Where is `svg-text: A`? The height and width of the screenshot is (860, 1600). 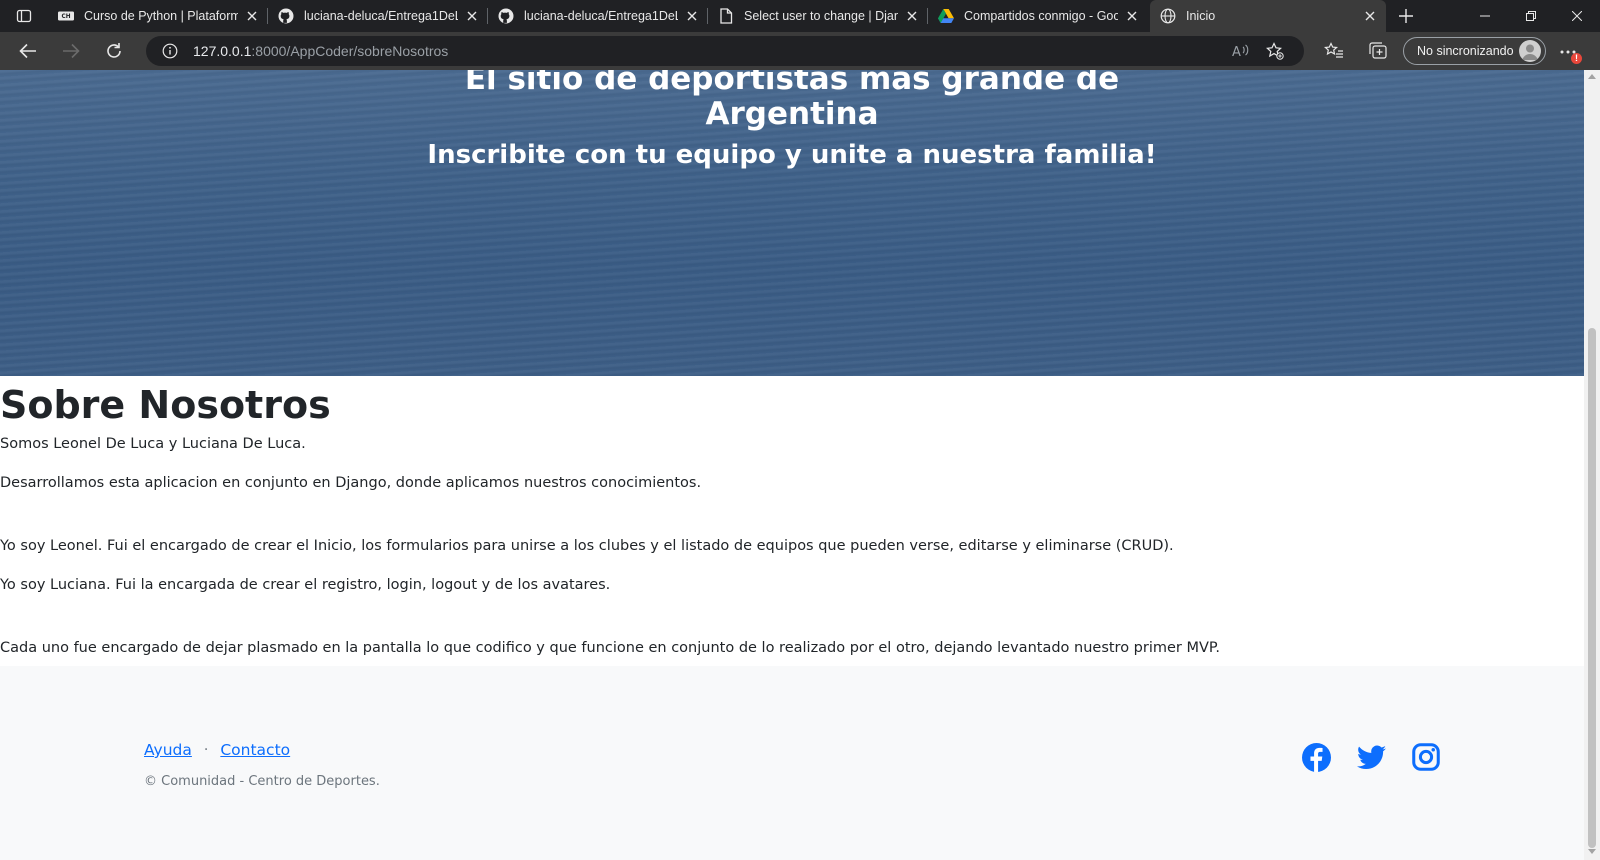
svg-text: A is located at coordinates (1236, 52).